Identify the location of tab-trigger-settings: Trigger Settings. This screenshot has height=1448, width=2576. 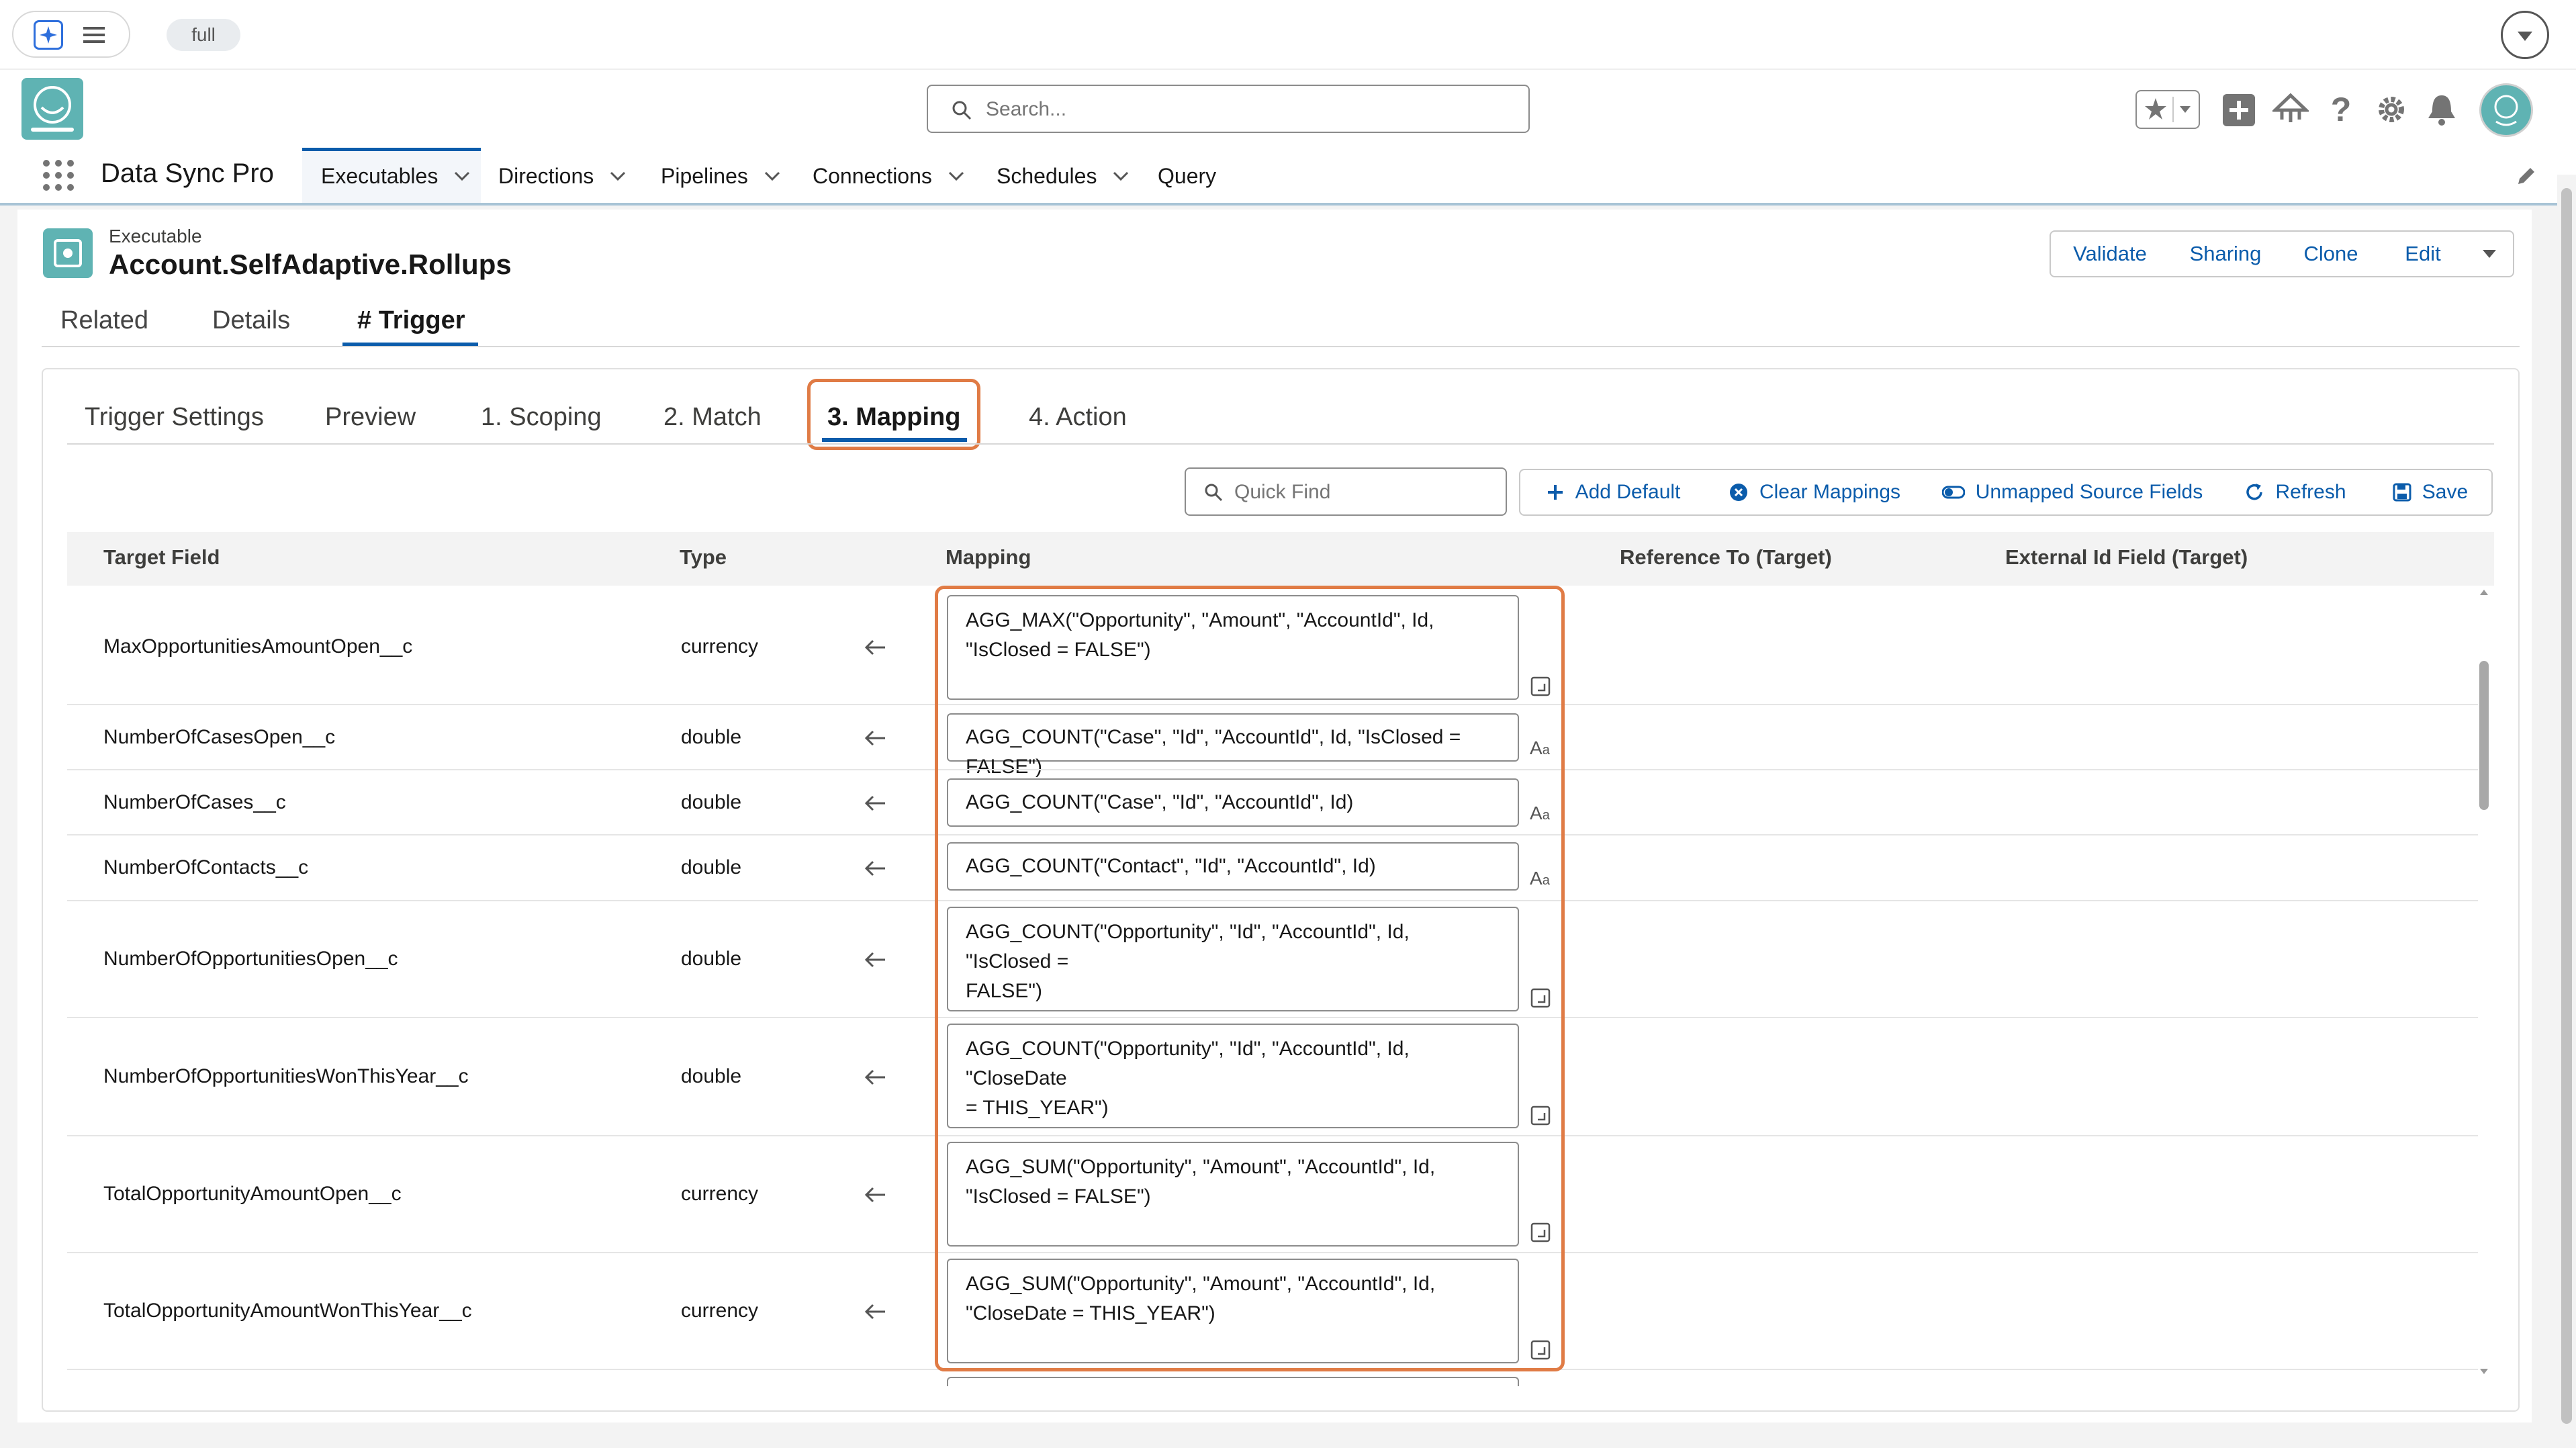
(174, 418).